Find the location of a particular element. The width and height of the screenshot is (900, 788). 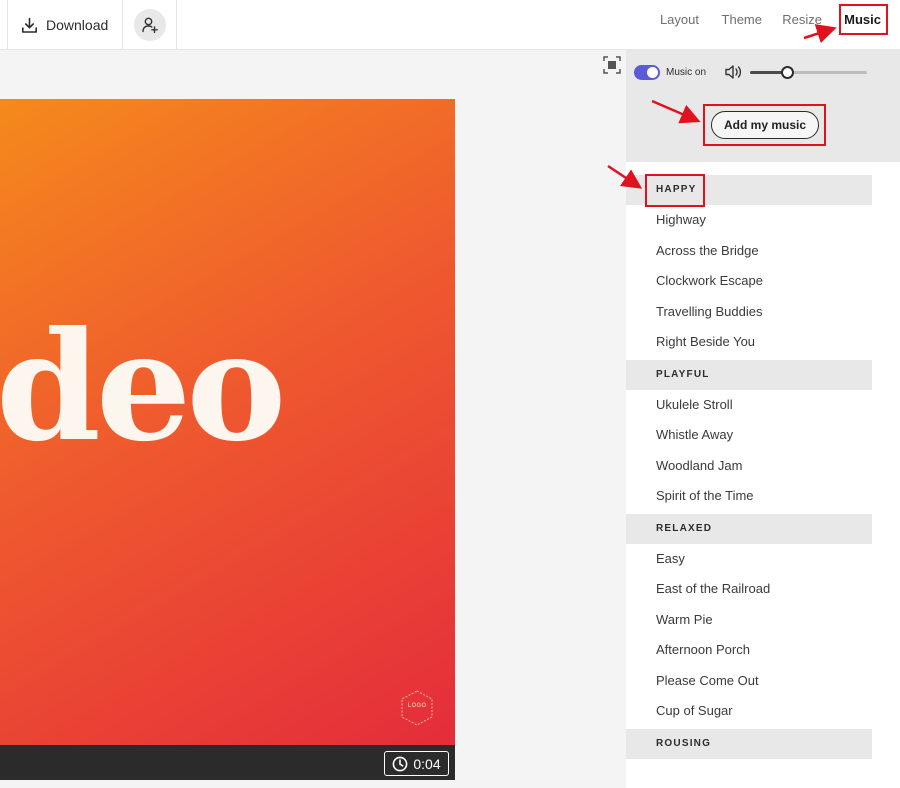

category-header-playful: PLAYFUL is located at coordinates (749, 374).